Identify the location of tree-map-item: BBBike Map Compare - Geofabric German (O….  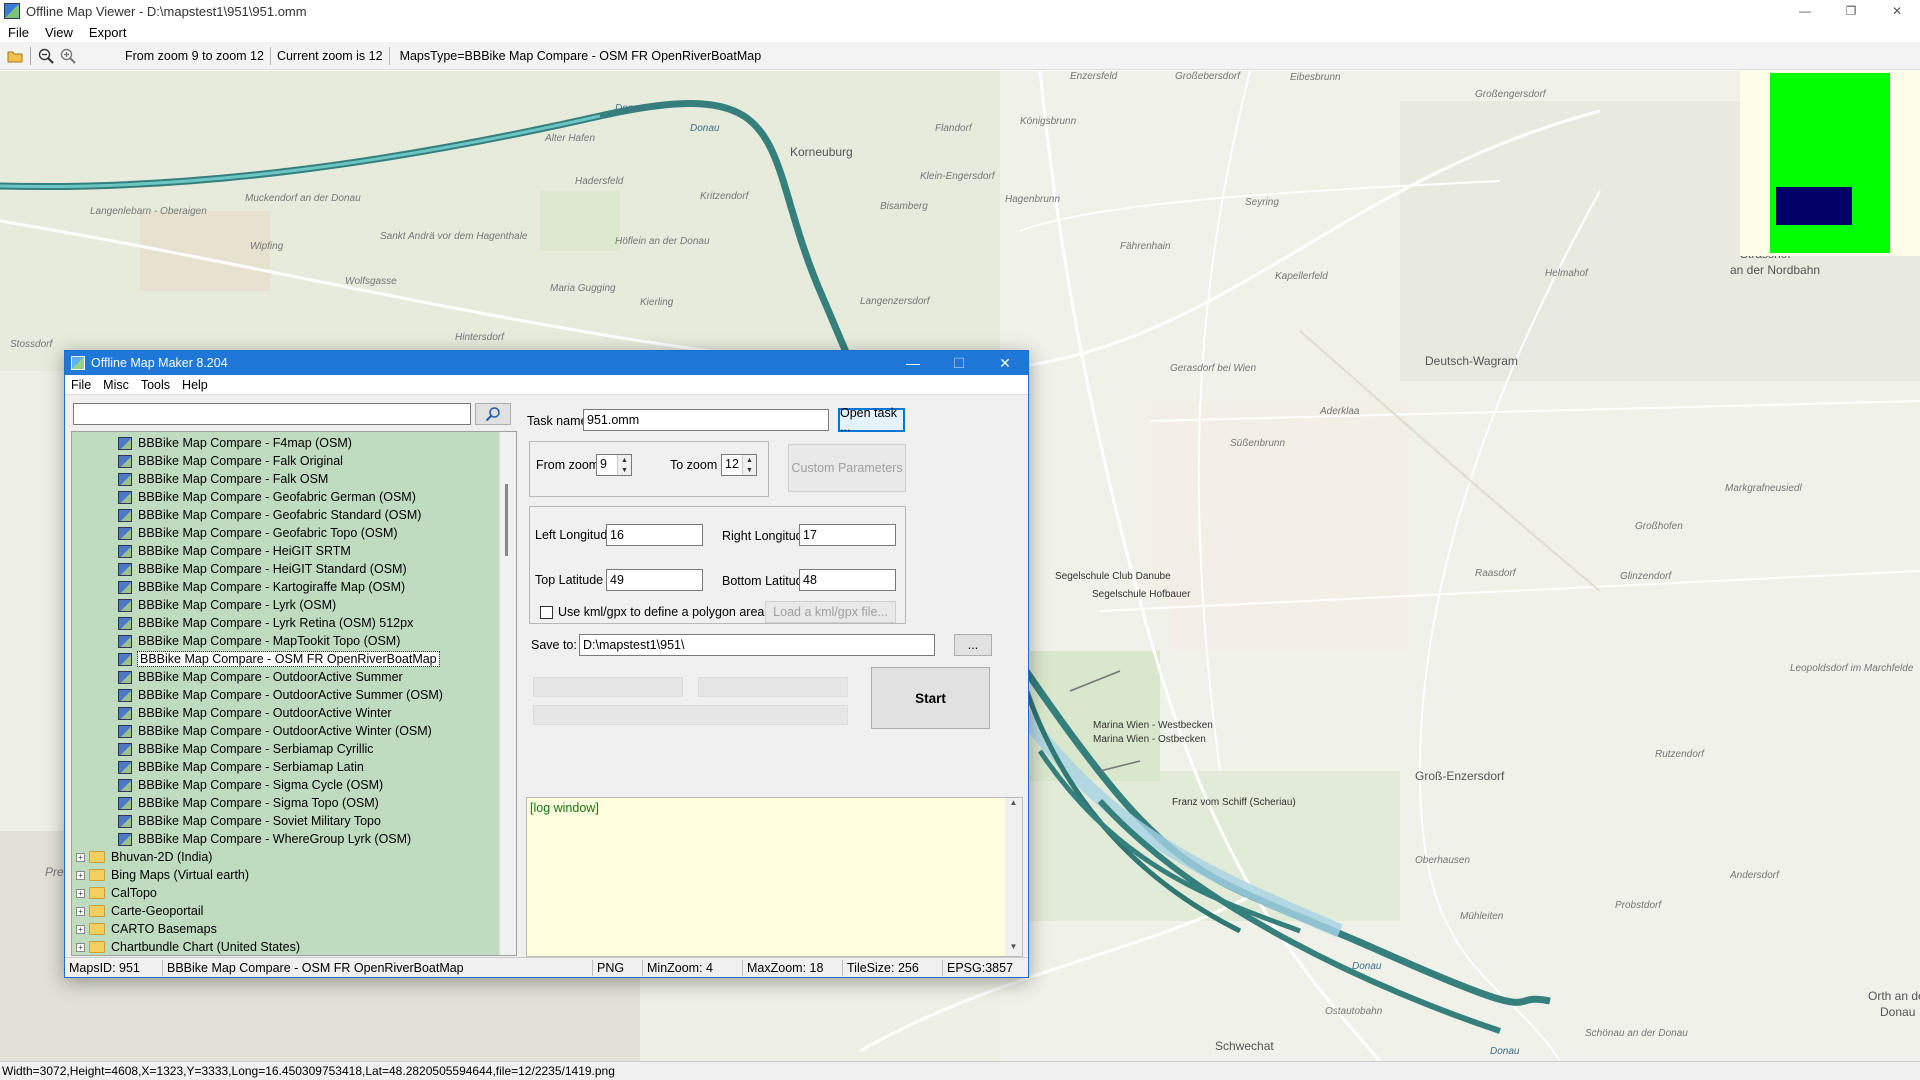
(267, 497).